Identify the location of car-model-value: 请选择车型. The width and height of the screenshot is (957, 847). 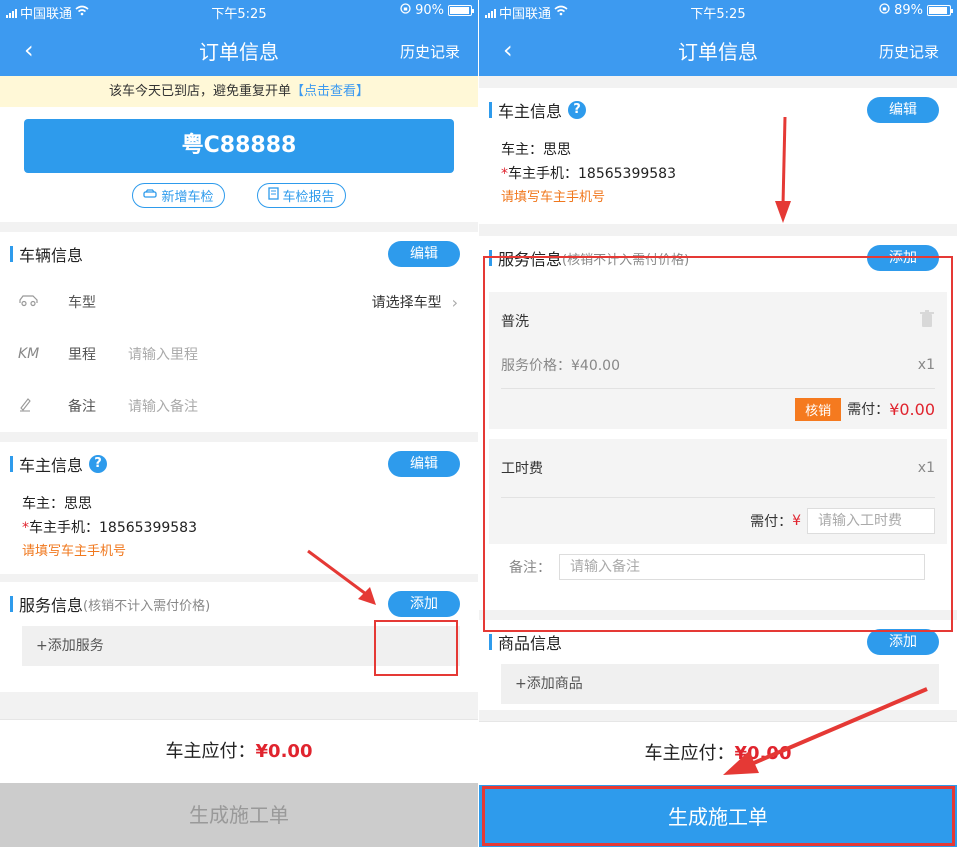
(406, 303).